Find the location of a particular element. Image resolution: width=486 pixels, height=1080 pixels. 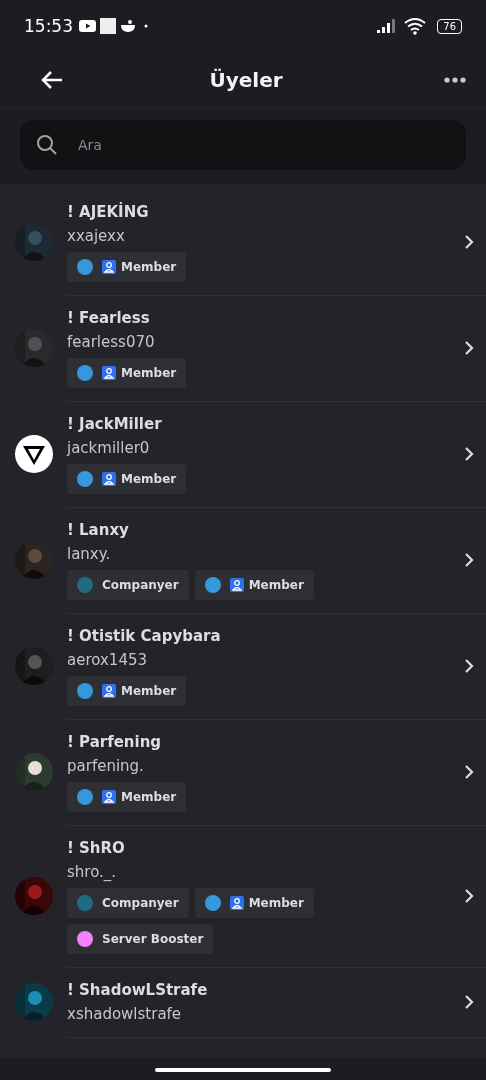

avatar-logo-icon is located at coordinates (34, 454).